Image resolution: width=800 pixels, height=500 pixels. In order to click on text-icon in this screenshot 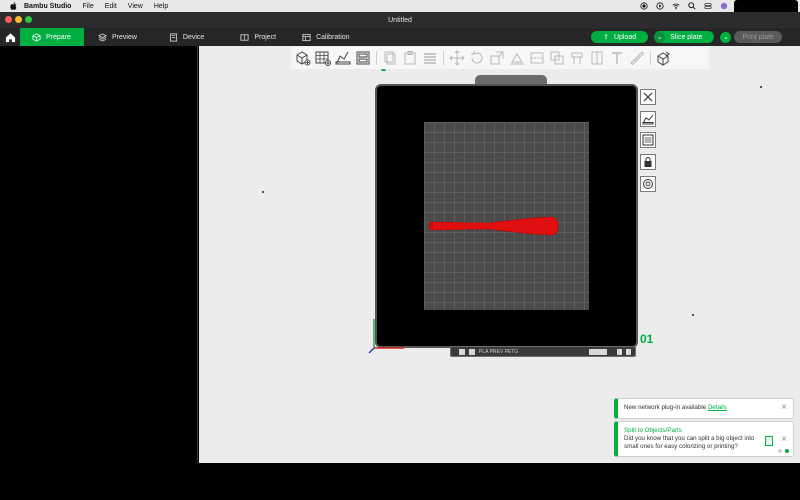, I will do `click(617, 58)`.